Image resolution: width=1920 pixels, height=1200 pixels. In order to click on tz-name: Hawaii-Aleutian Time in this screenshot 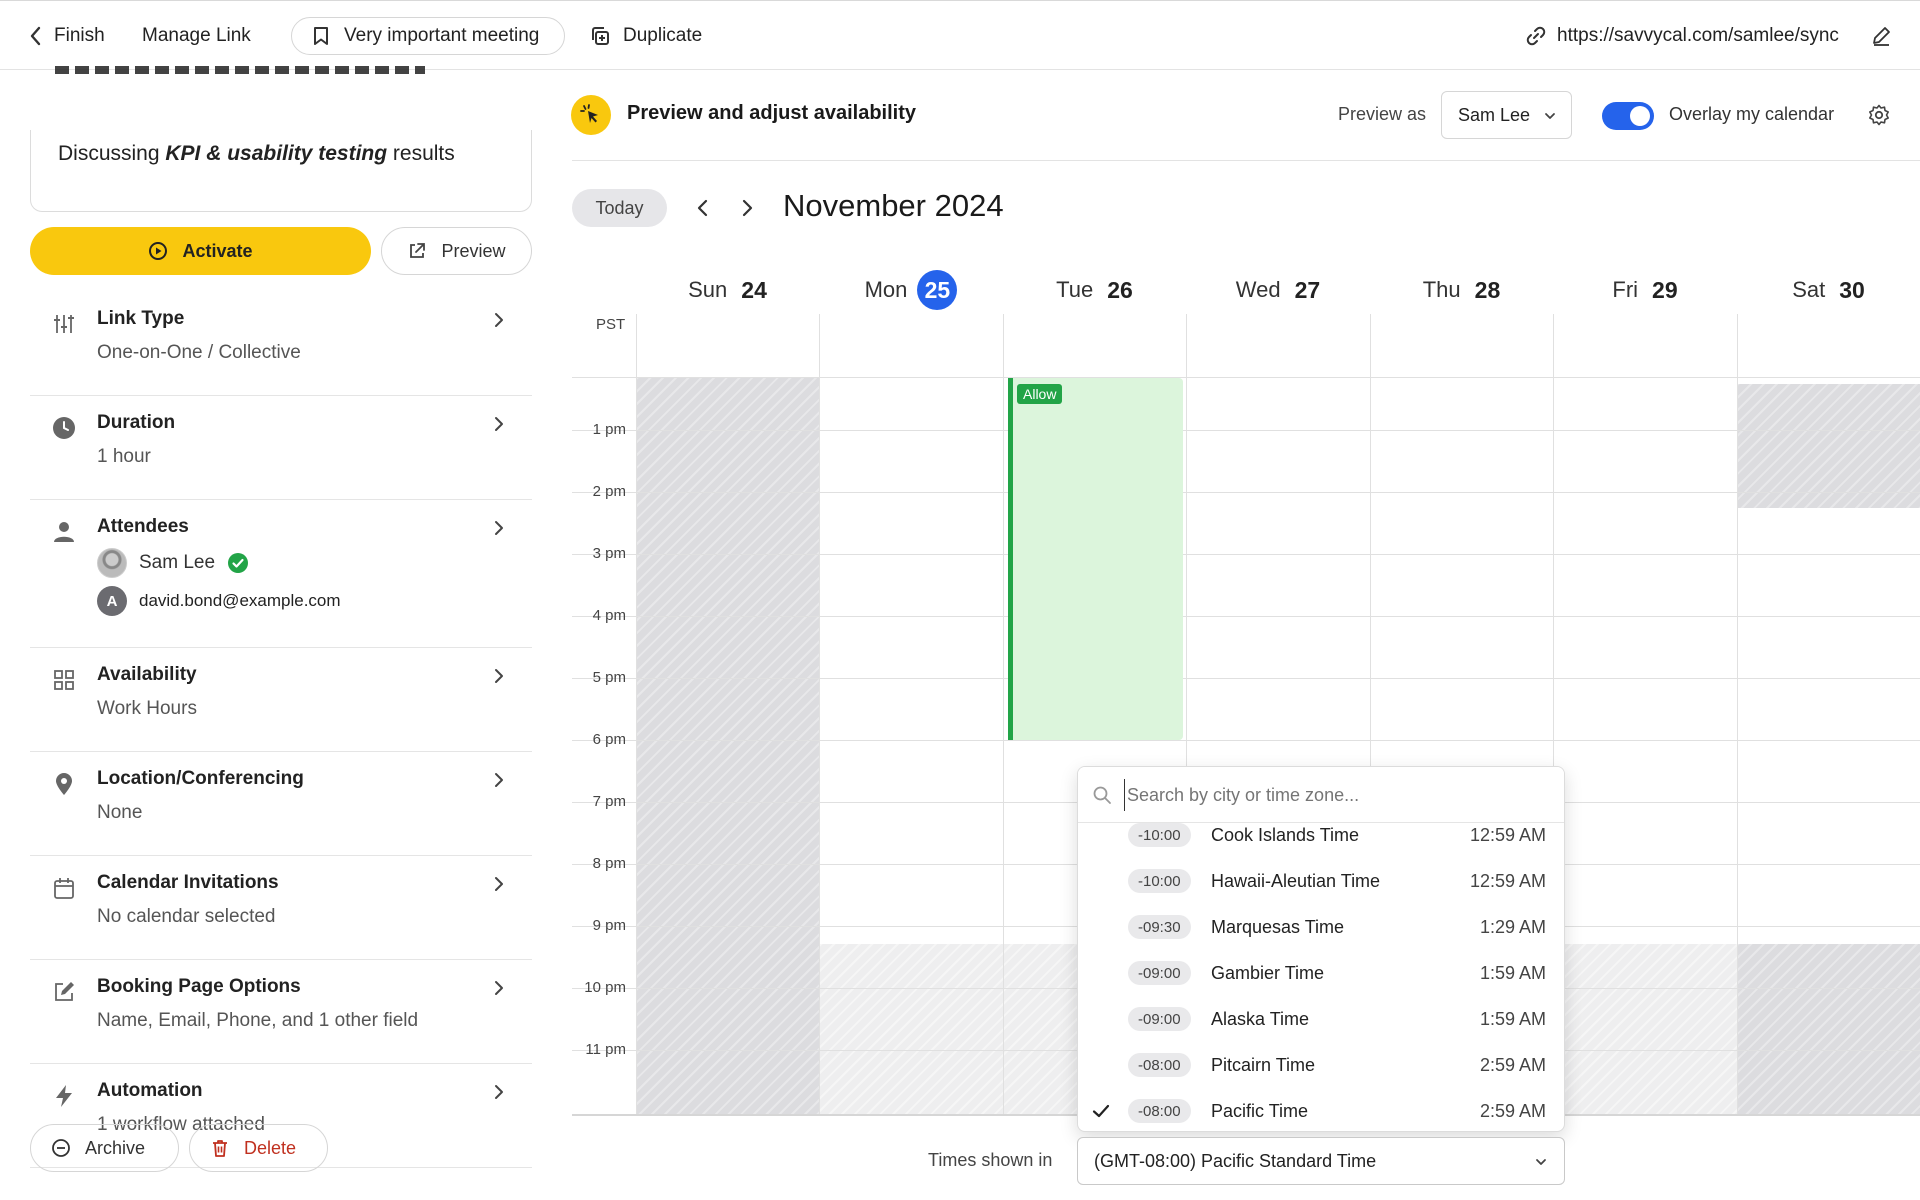, I will do `click(1296, 880)`.